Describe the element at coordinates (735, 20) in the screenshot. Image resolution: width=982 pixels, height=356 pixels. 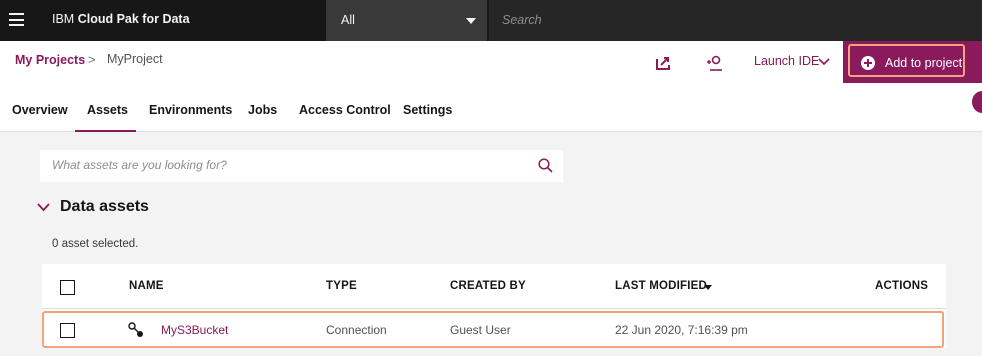
I see `global-search-input: Search` at that location.